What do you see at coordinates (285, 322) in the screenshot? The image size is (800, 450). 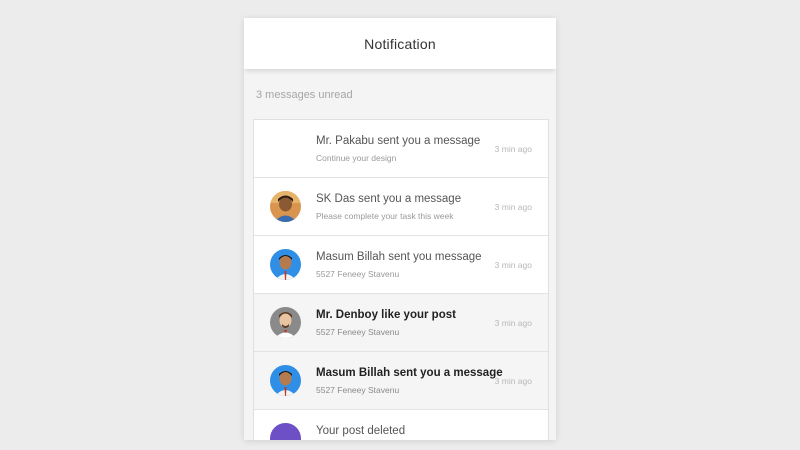 I see `mr-denboy-avatar` at bounding box center [285, 322].